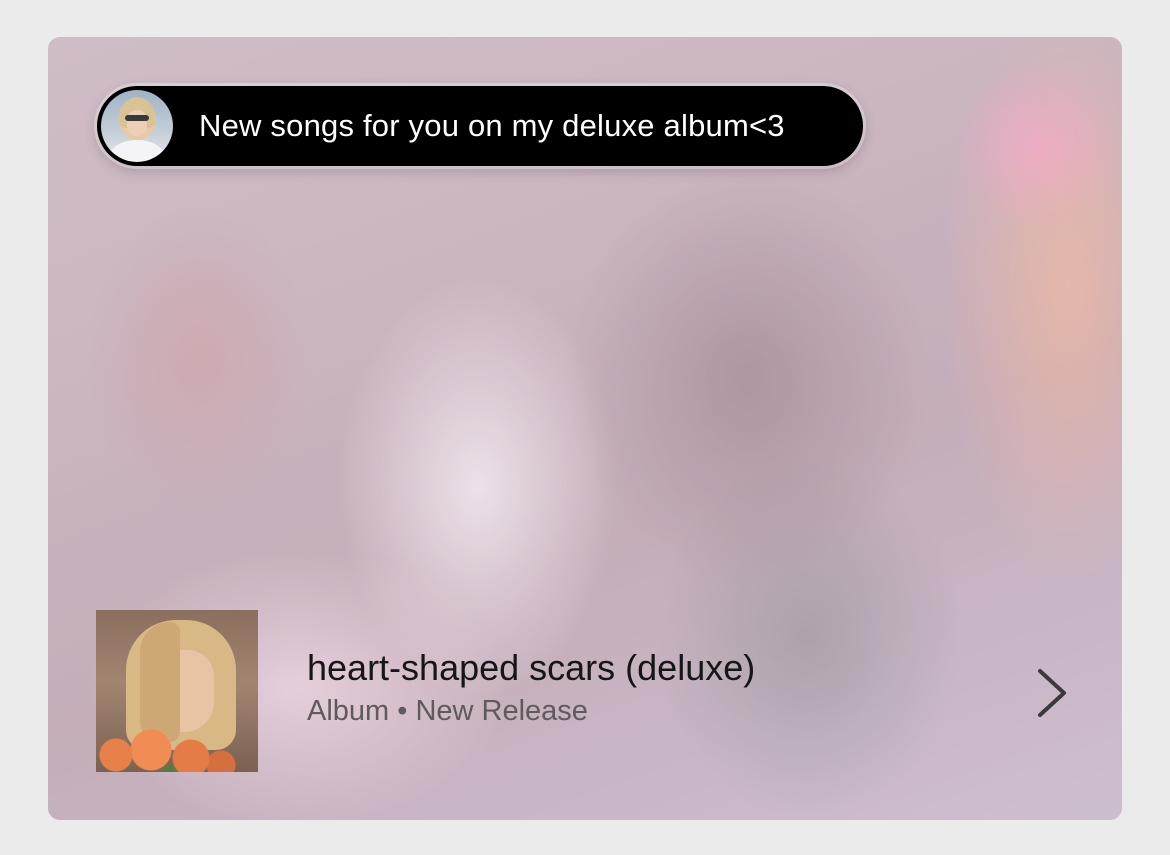  I want to click on artist-avatar, so click(137, 126).